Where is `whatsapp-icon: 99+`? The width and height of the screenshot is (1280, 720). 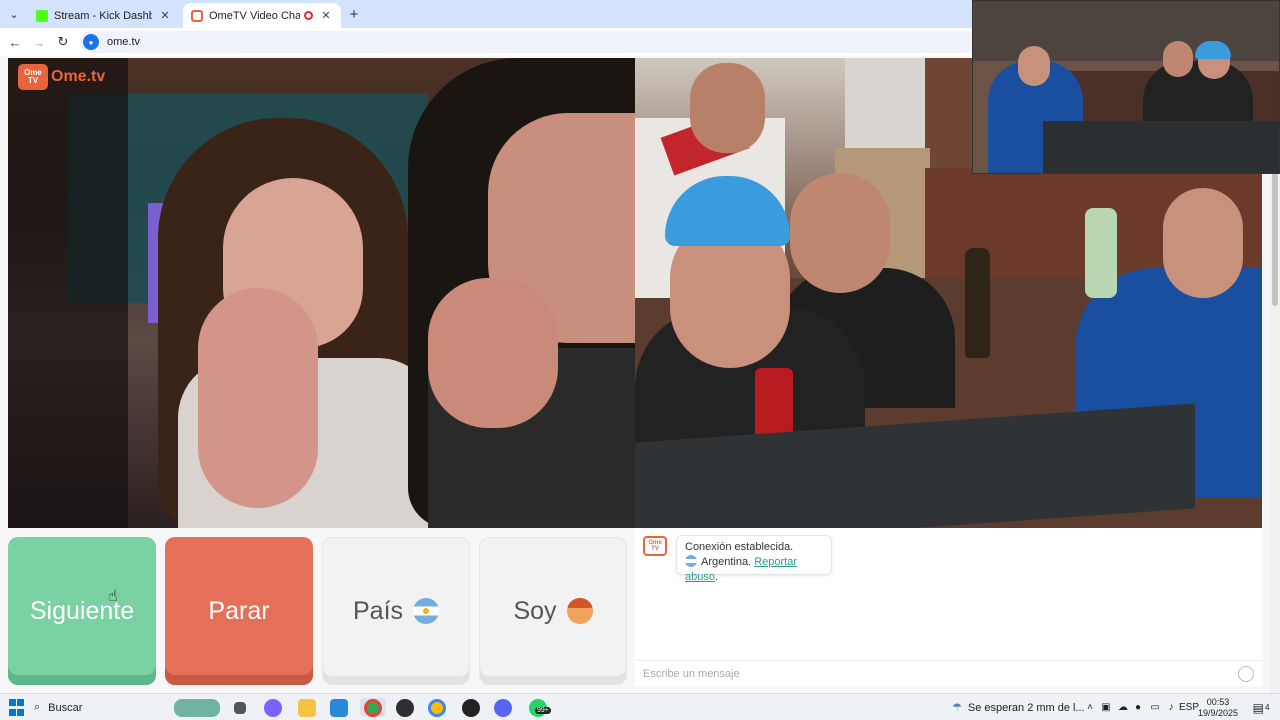
whatsapp-icon: 99+ is located at coordinates (538, 707).